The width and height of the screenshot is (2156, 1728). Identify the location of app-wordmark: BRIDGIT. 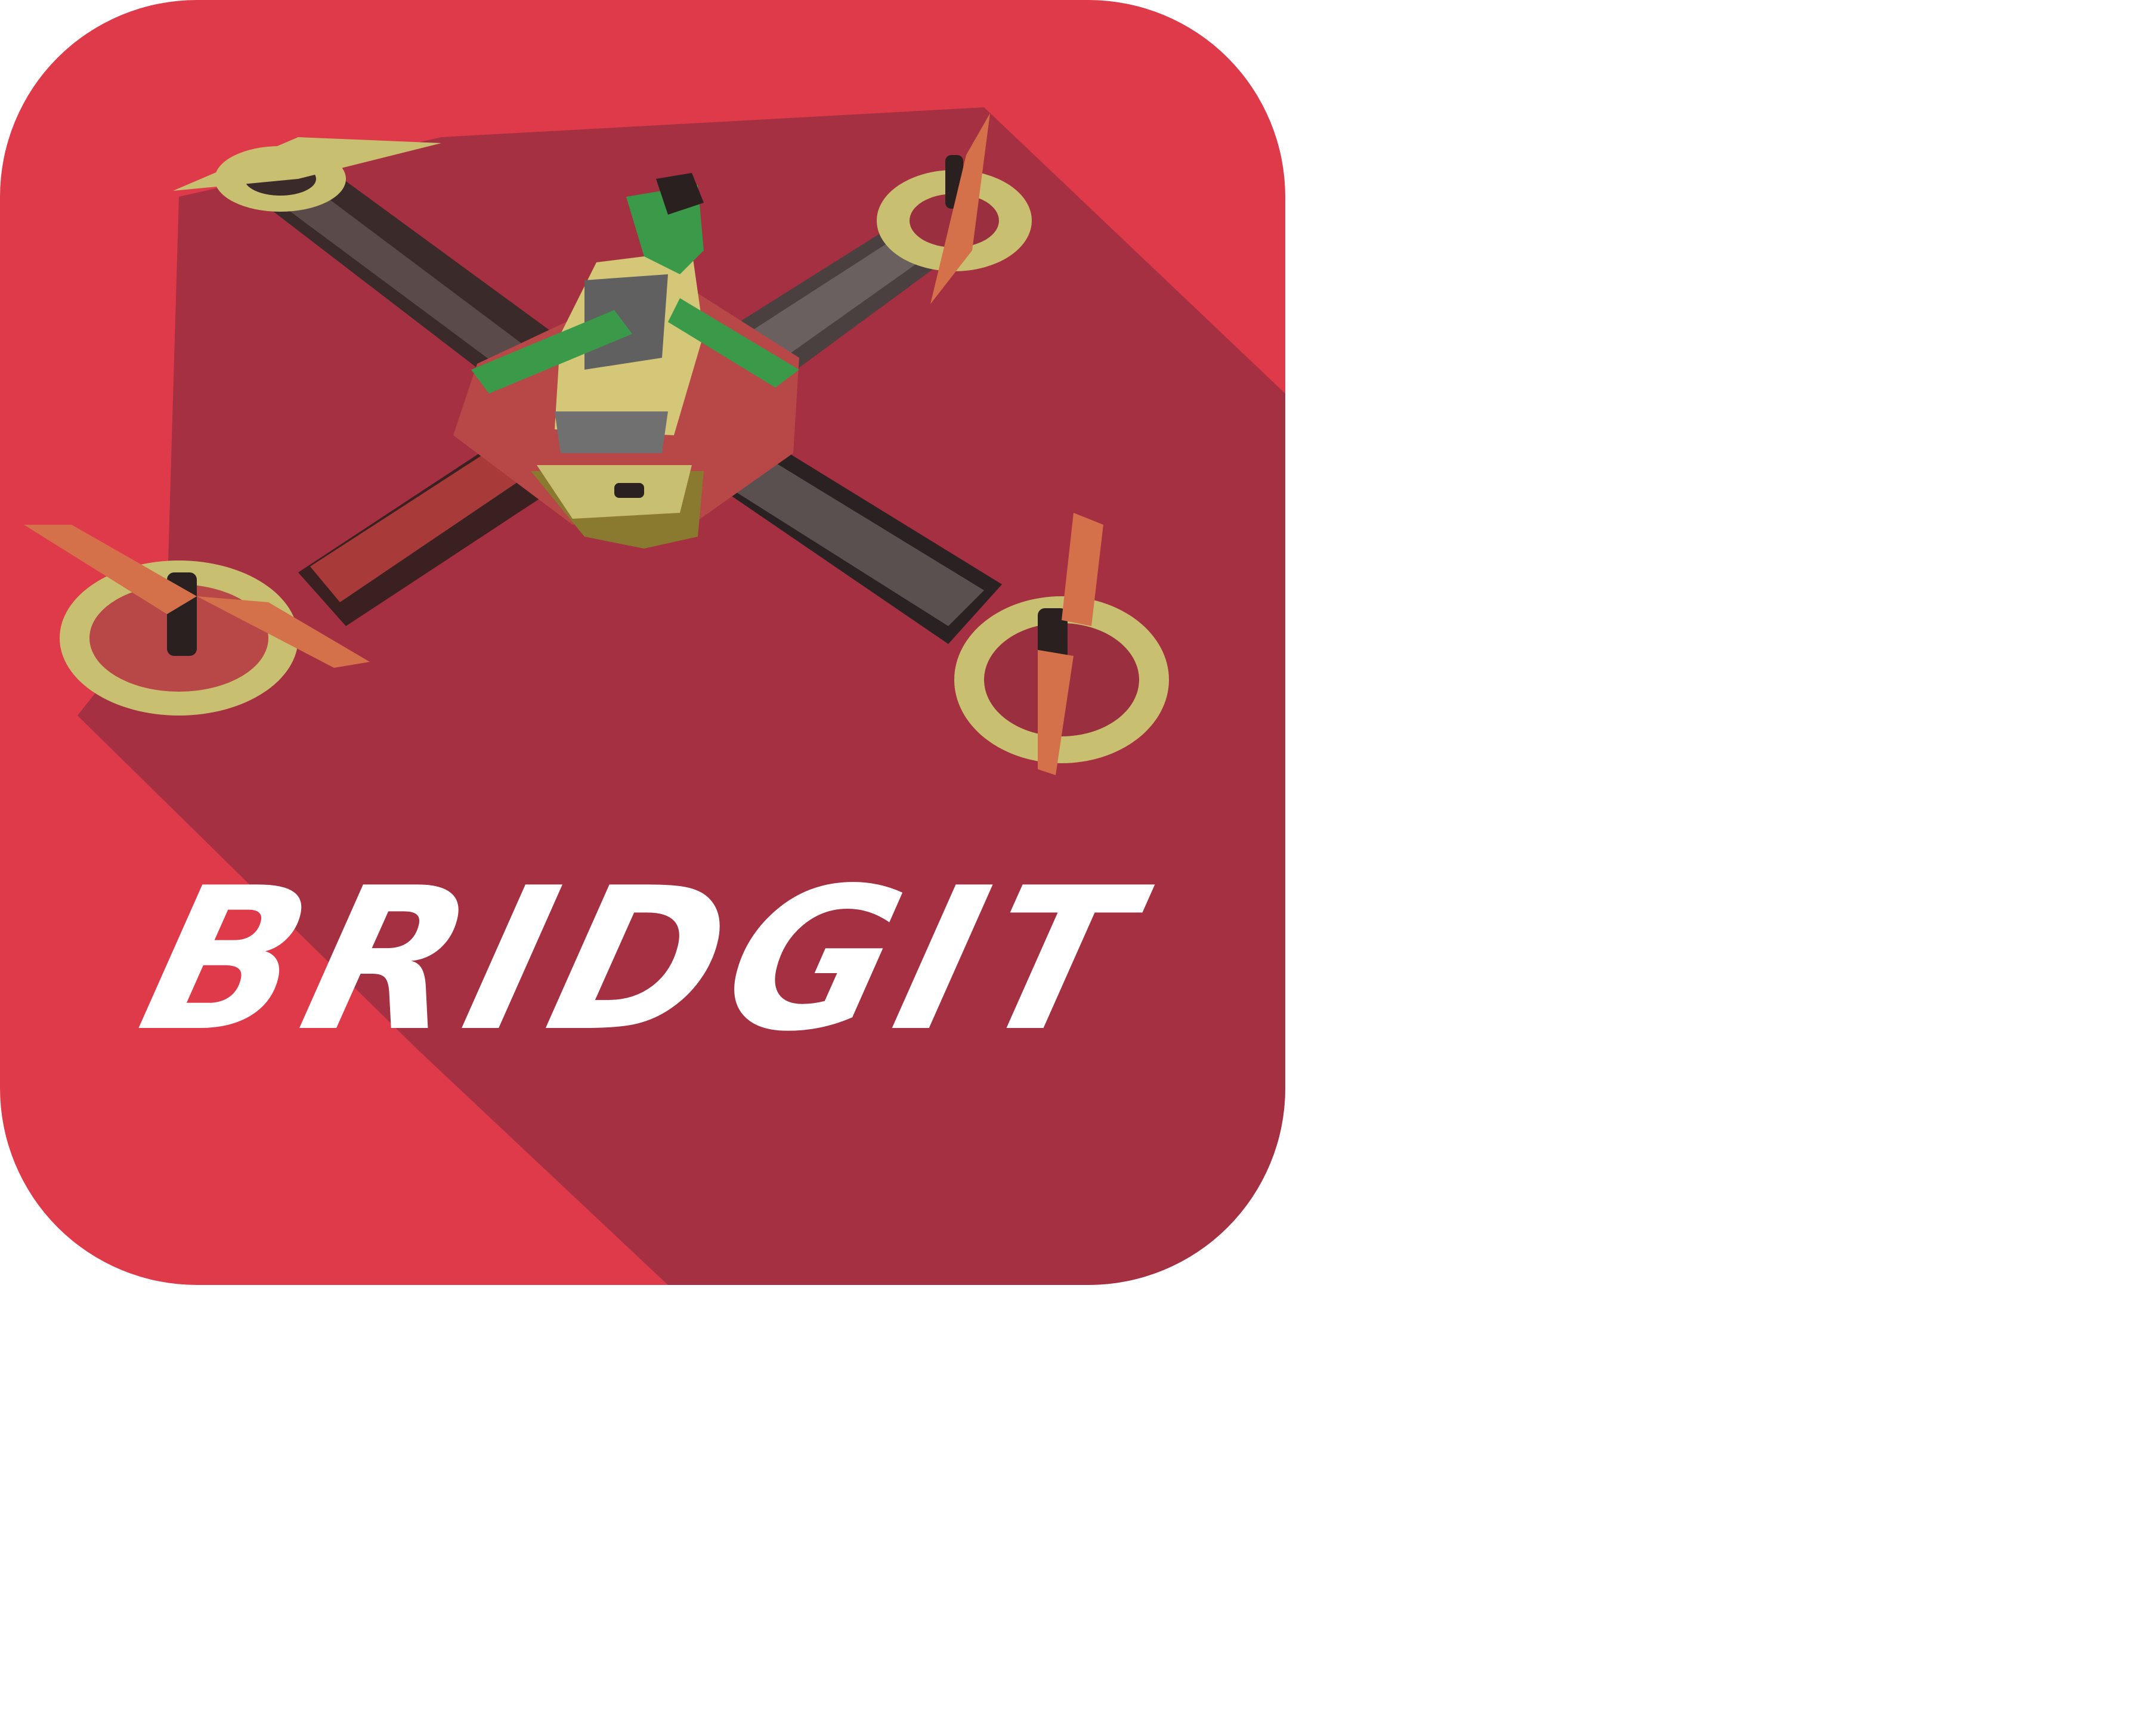
(642, 960).